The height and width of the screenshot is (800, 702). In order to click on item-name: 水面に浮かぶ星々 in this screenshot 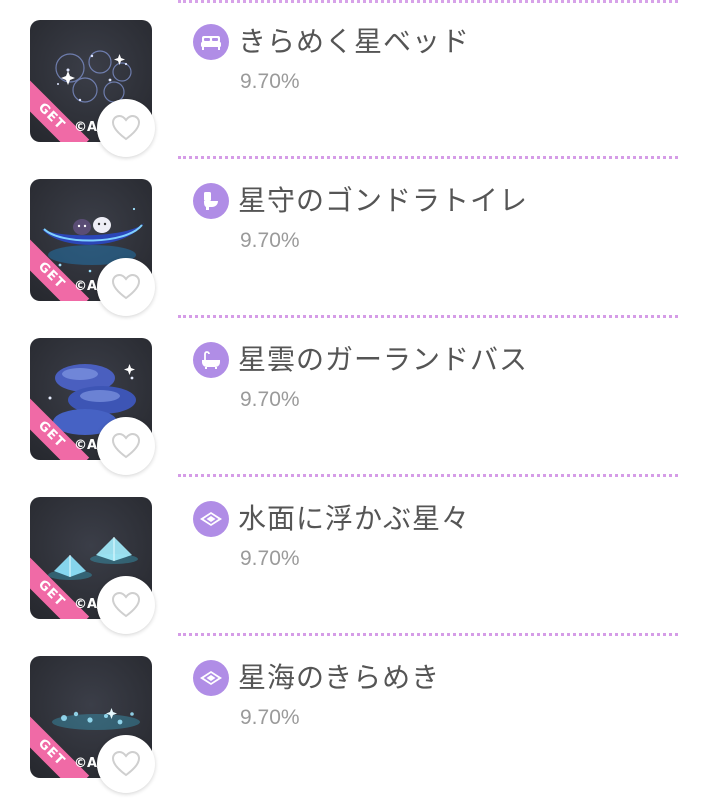, I will do `click(354, 518)`.